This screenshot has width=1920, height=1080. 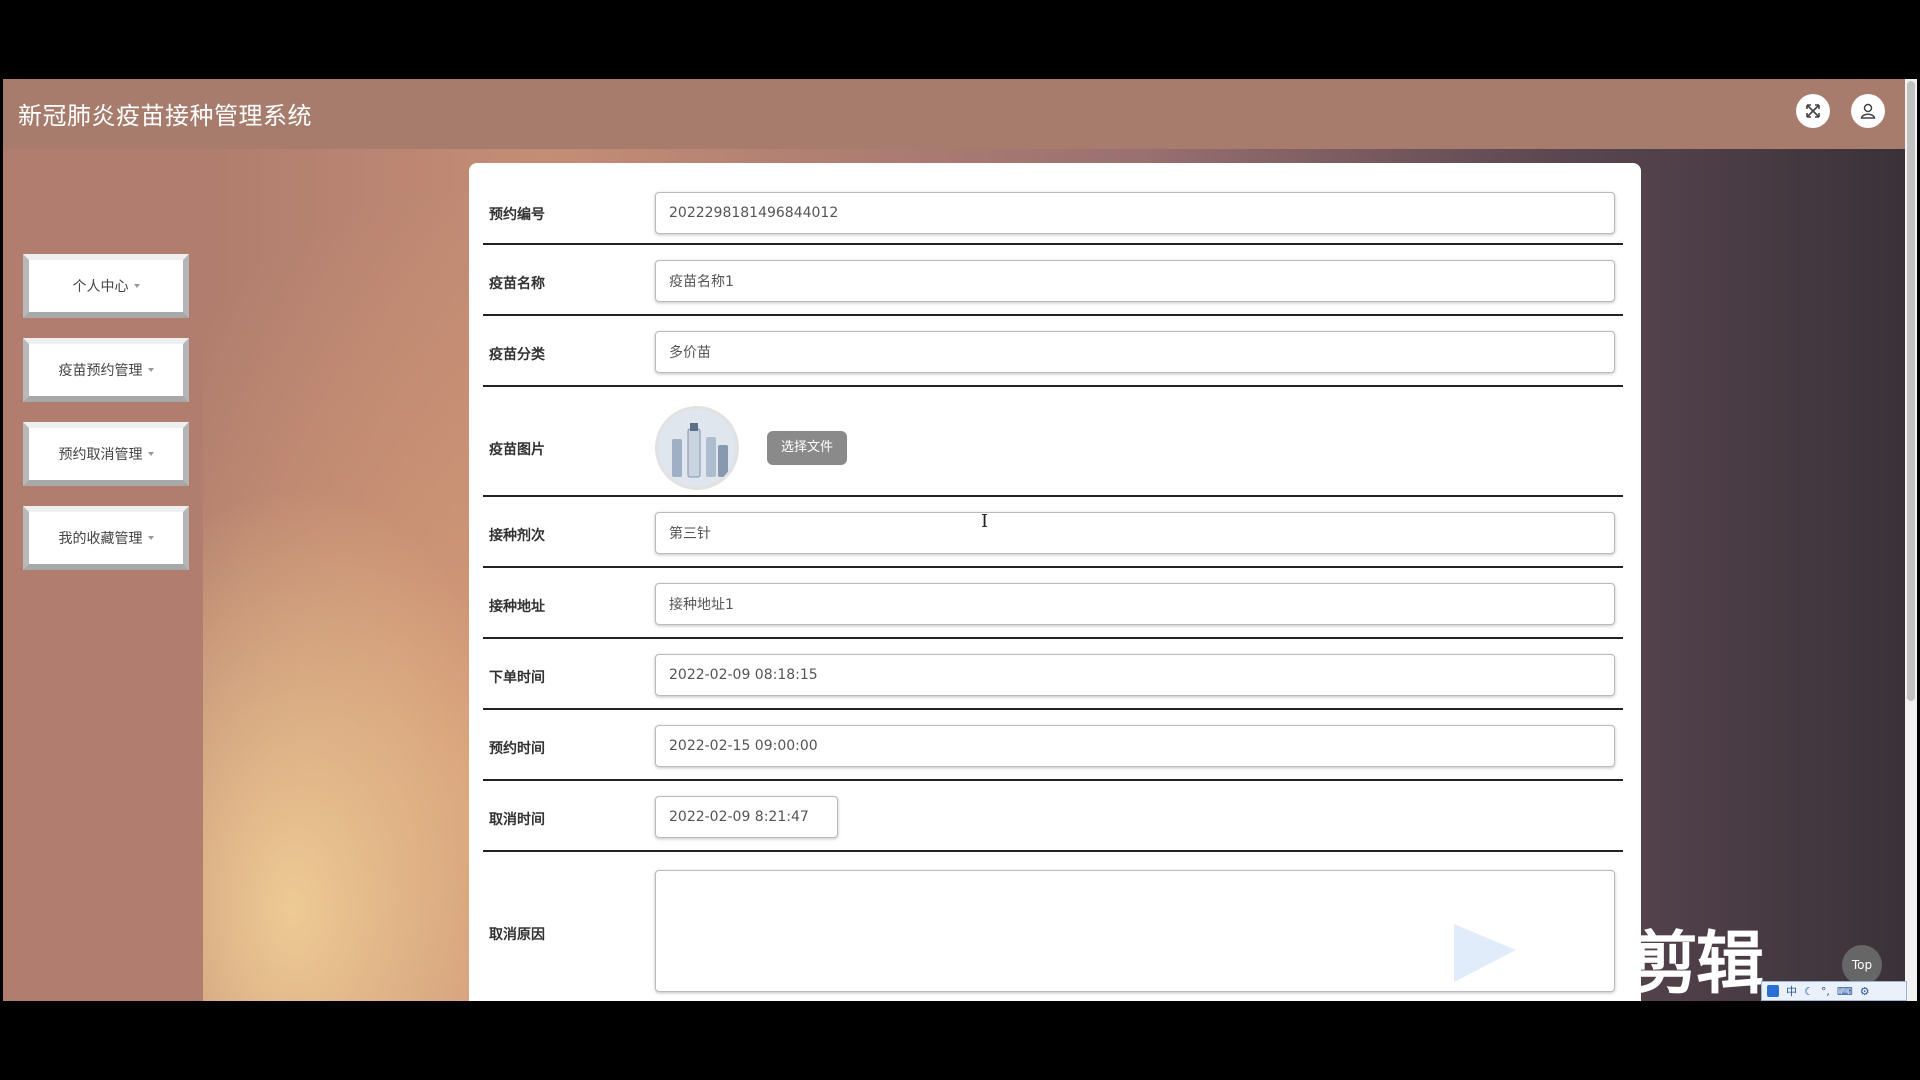 What do you see at coordinates (517, 284) in the screenshot?
I see `field-label: 疫苗名称` at bounding box center [517, 284].